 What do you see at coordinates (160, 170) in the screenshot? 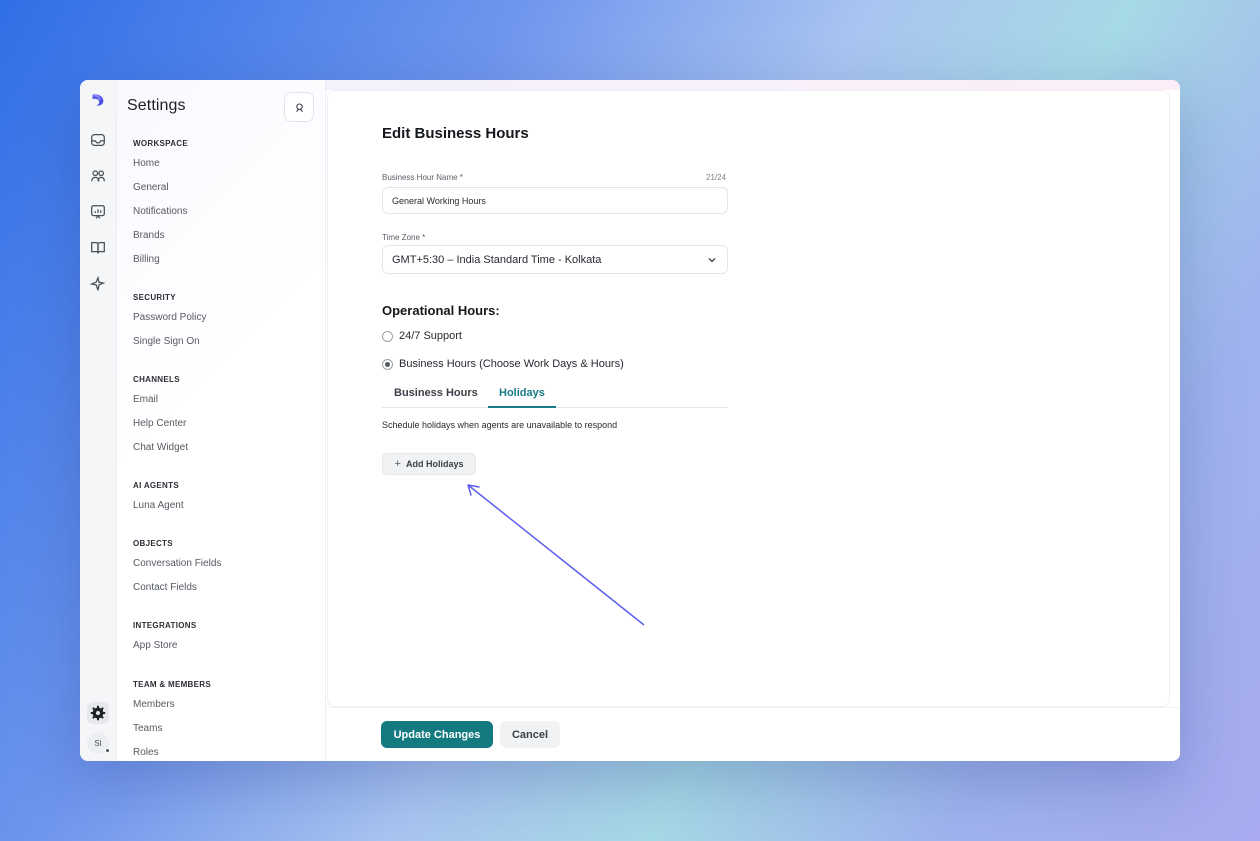
I see `sidebar-item-home: Home` at bounding box center [160, 170].